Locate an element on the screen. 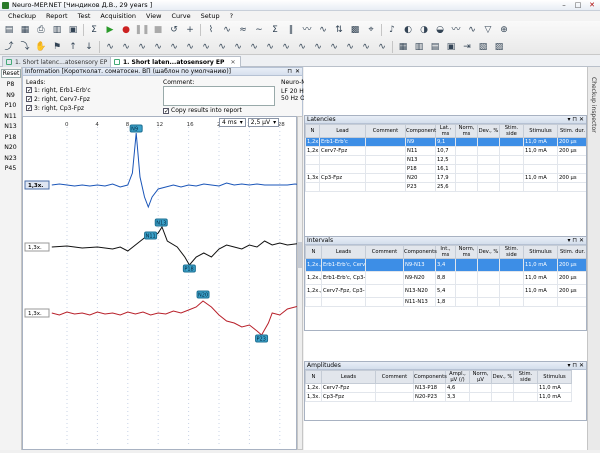 This screenshot has width=600, height=453. pane-controls: ▾ ⊓ ✕ is located at coordinates (575, 365).